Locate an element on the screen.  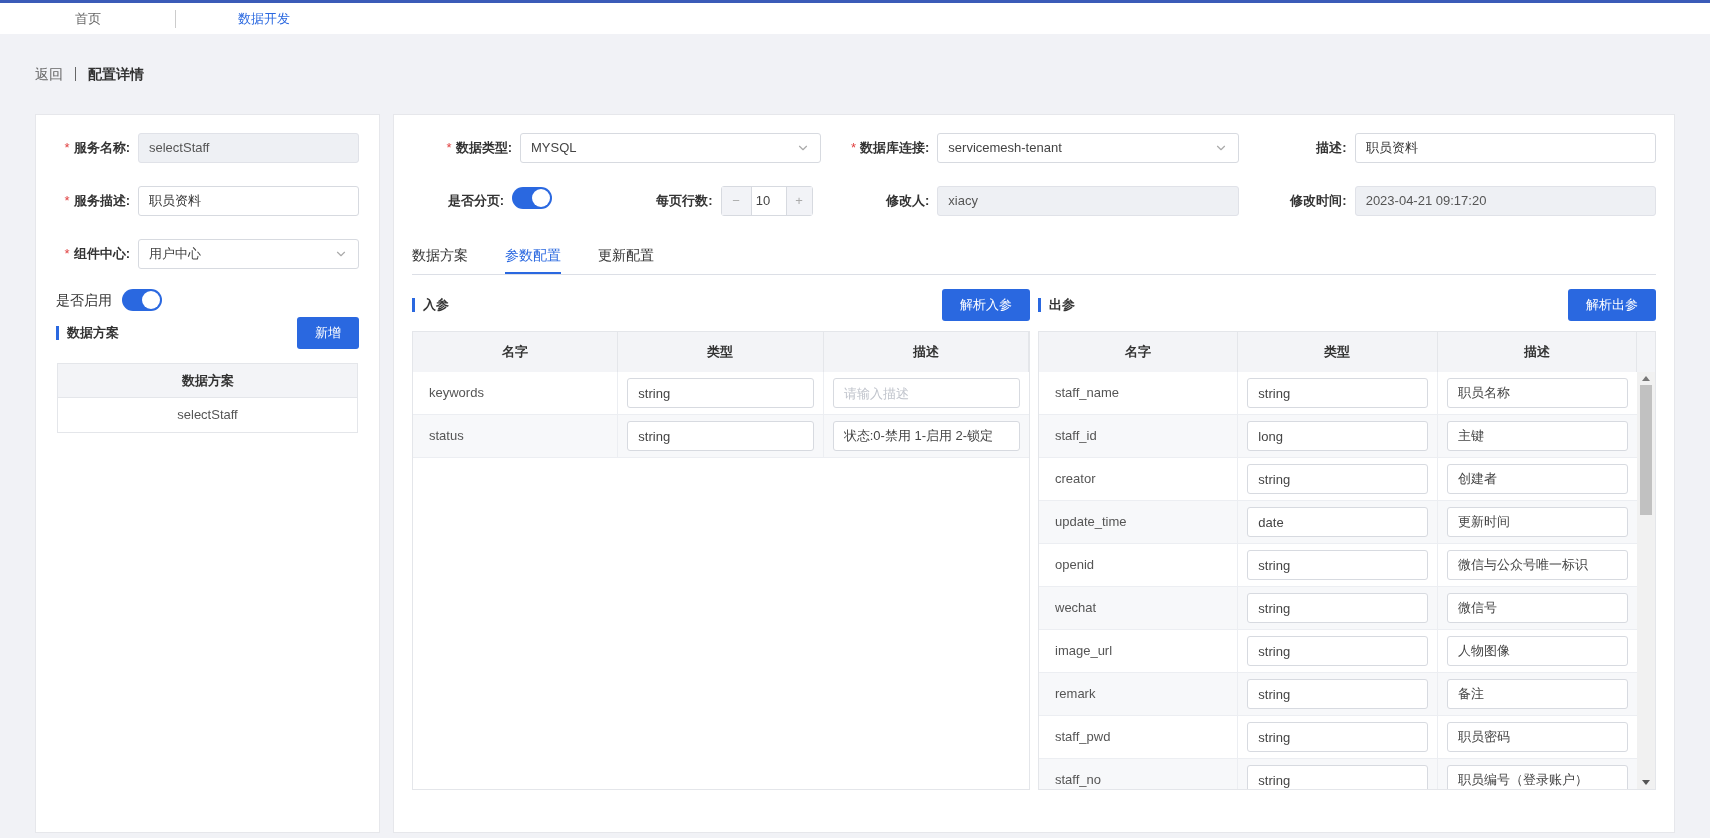
table-cell-text: remark is located at coordinates (1075, 694).